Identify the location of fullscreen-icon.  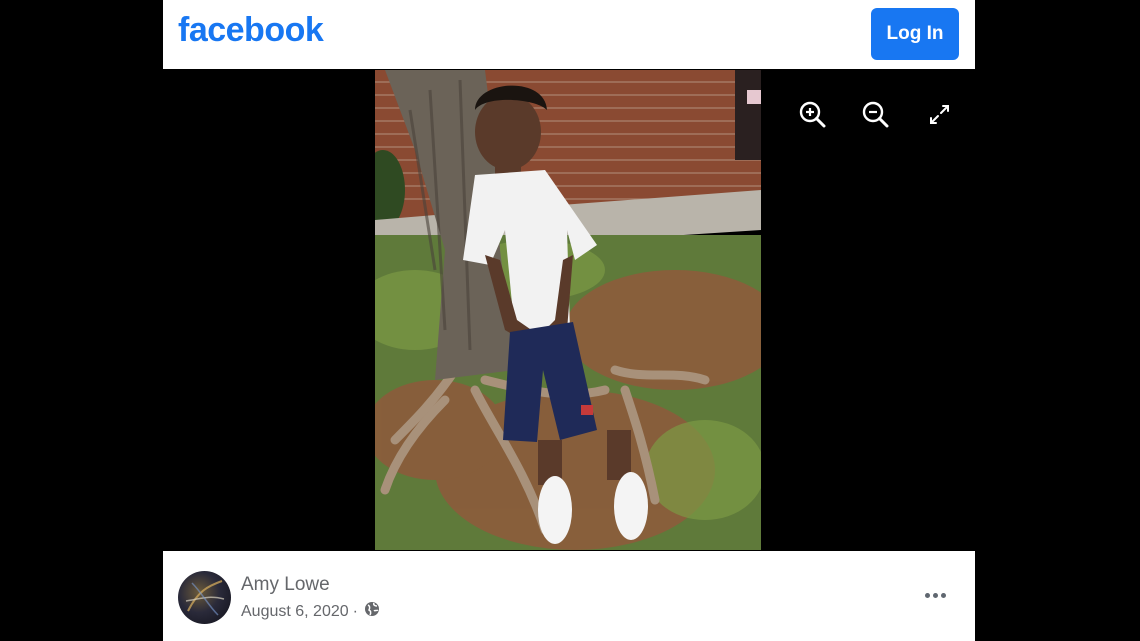
(940, 115).